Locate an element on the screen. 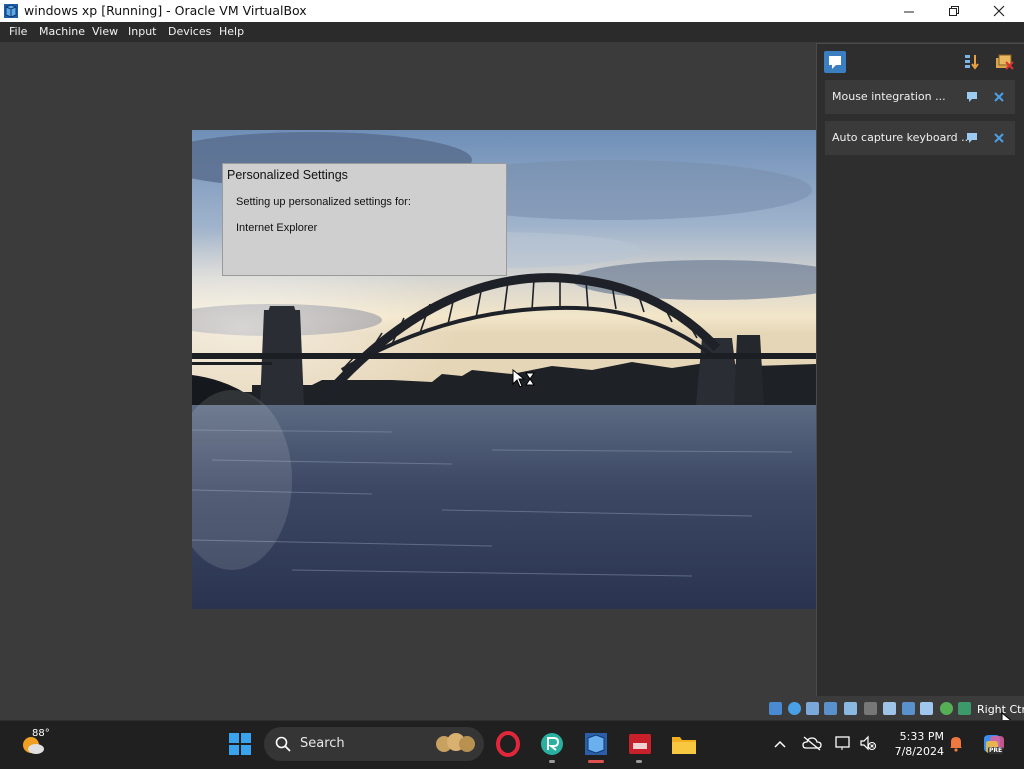 The height and width of the screenshot is (769, 1024). minimize-button is located at coordinates (909, 11).